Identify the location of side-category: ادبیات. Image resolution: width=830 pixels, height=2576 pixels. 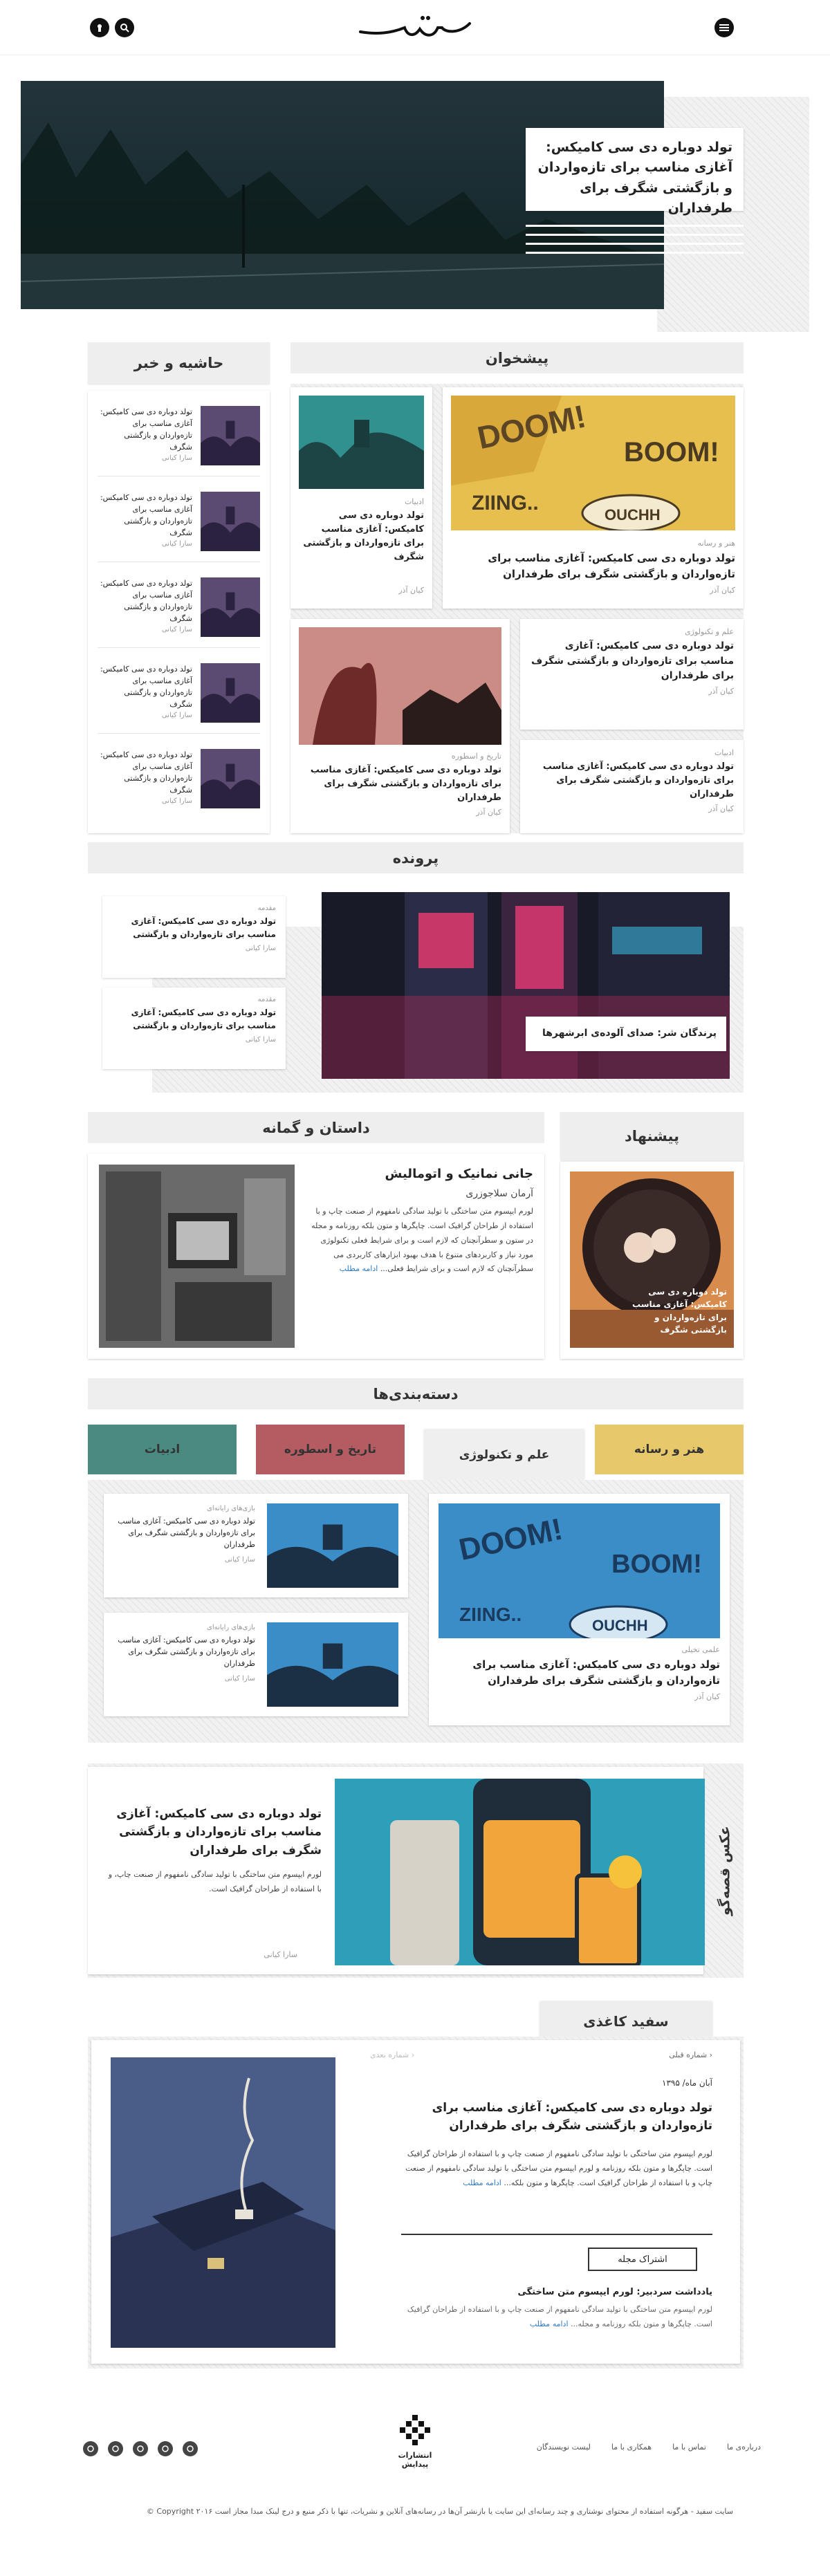
(414, 502).